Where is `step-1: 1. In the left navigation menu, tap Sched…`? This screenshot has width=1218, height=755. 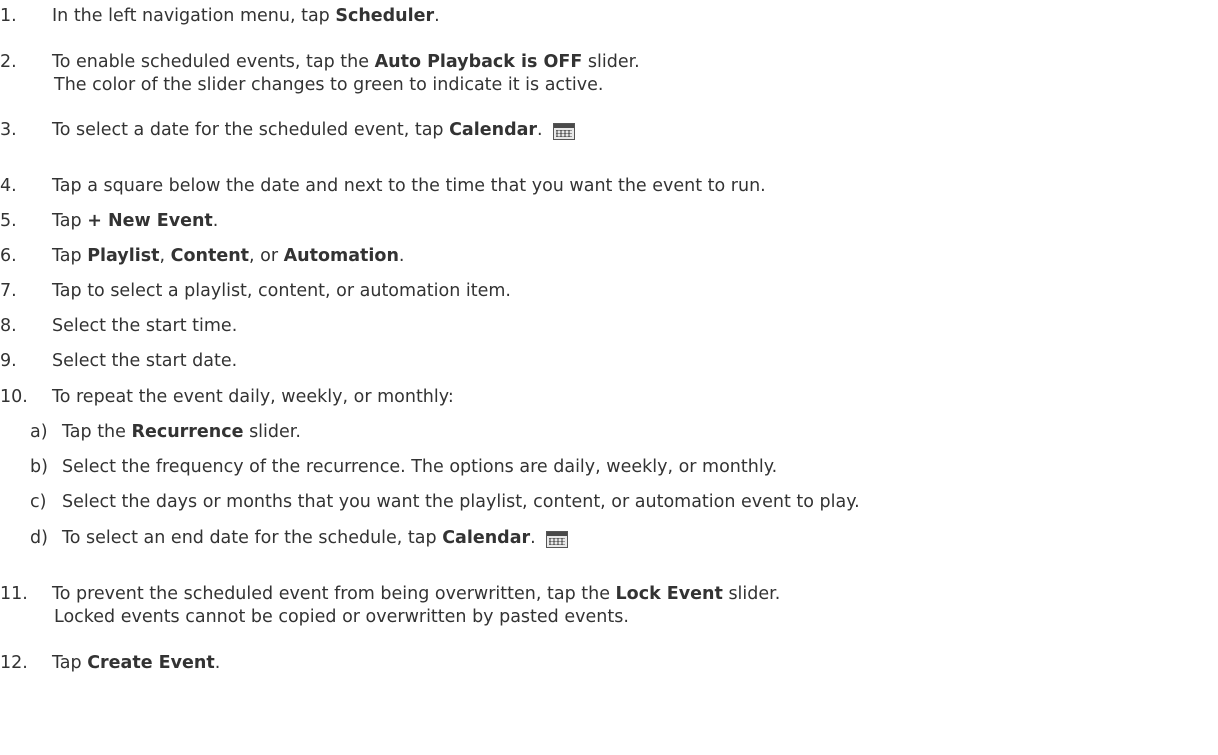 step-1: 1. In the left navigation menu, tap Sched… is located at coordinates (220, 16).